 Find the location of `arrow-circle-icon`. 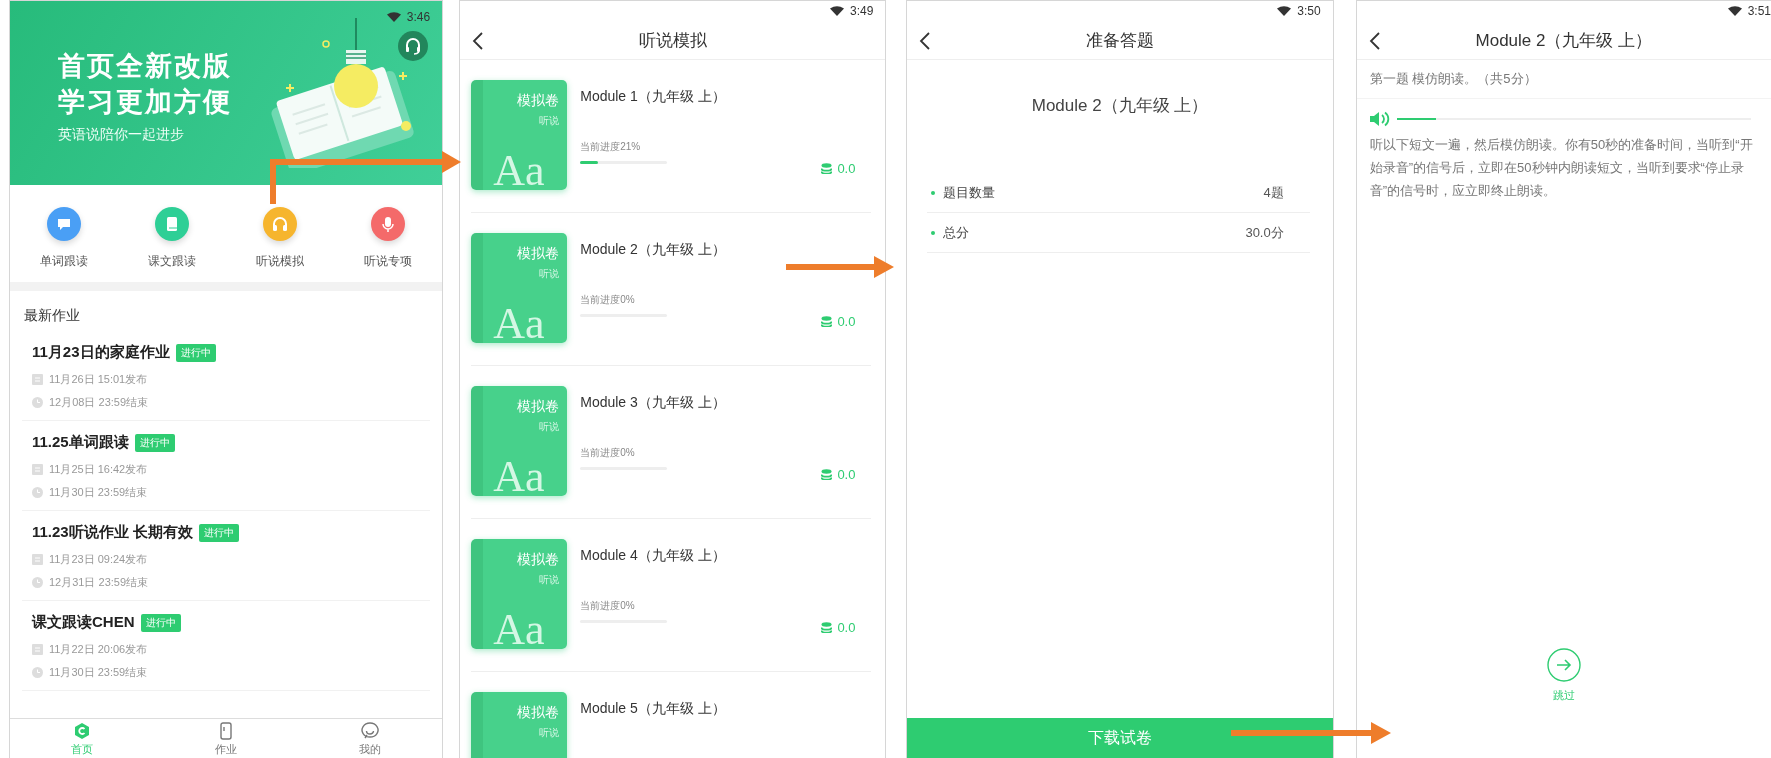

arrow-circle-icon is located at coordinates (1563, 665).